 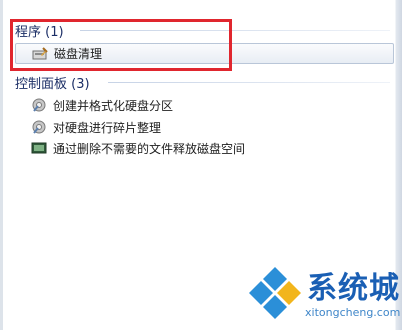 I want to click on panel-left-edge, so click(x=1, y=165).